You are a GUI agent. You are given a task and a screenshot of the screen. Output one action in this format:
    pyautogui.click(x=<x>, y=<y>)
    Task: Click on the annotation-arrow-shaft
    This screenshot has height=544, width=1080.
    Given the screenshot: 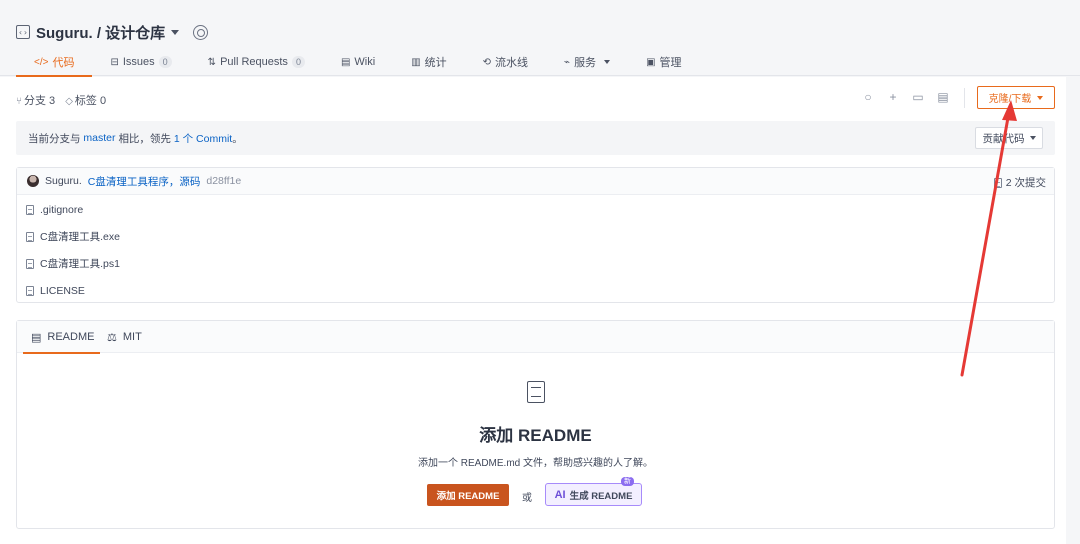 What is the action you would take?
    pyautogui.click(x=985, y=243)
    